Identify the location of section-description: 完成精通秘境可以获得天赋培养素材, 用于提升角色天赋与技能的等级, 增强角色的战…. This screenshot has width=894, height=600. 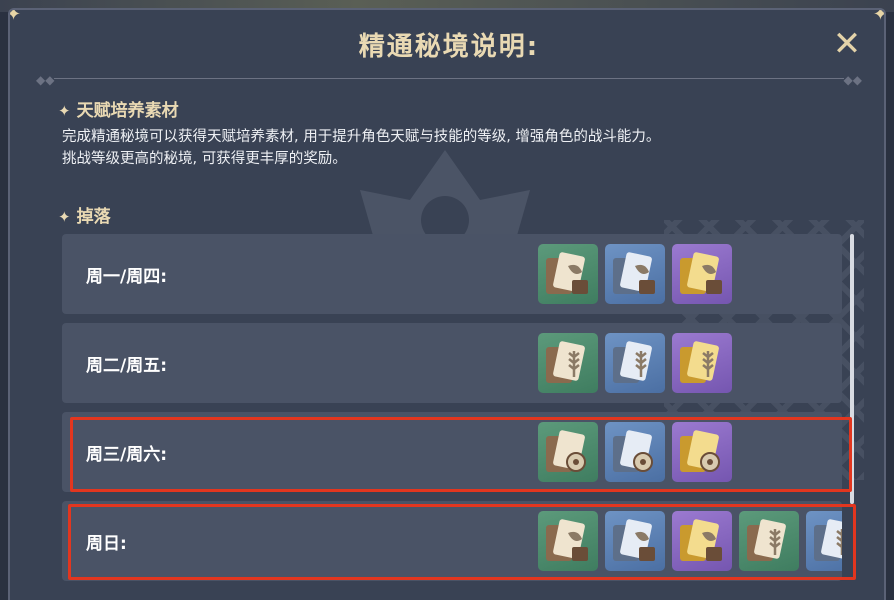
(361, 148).